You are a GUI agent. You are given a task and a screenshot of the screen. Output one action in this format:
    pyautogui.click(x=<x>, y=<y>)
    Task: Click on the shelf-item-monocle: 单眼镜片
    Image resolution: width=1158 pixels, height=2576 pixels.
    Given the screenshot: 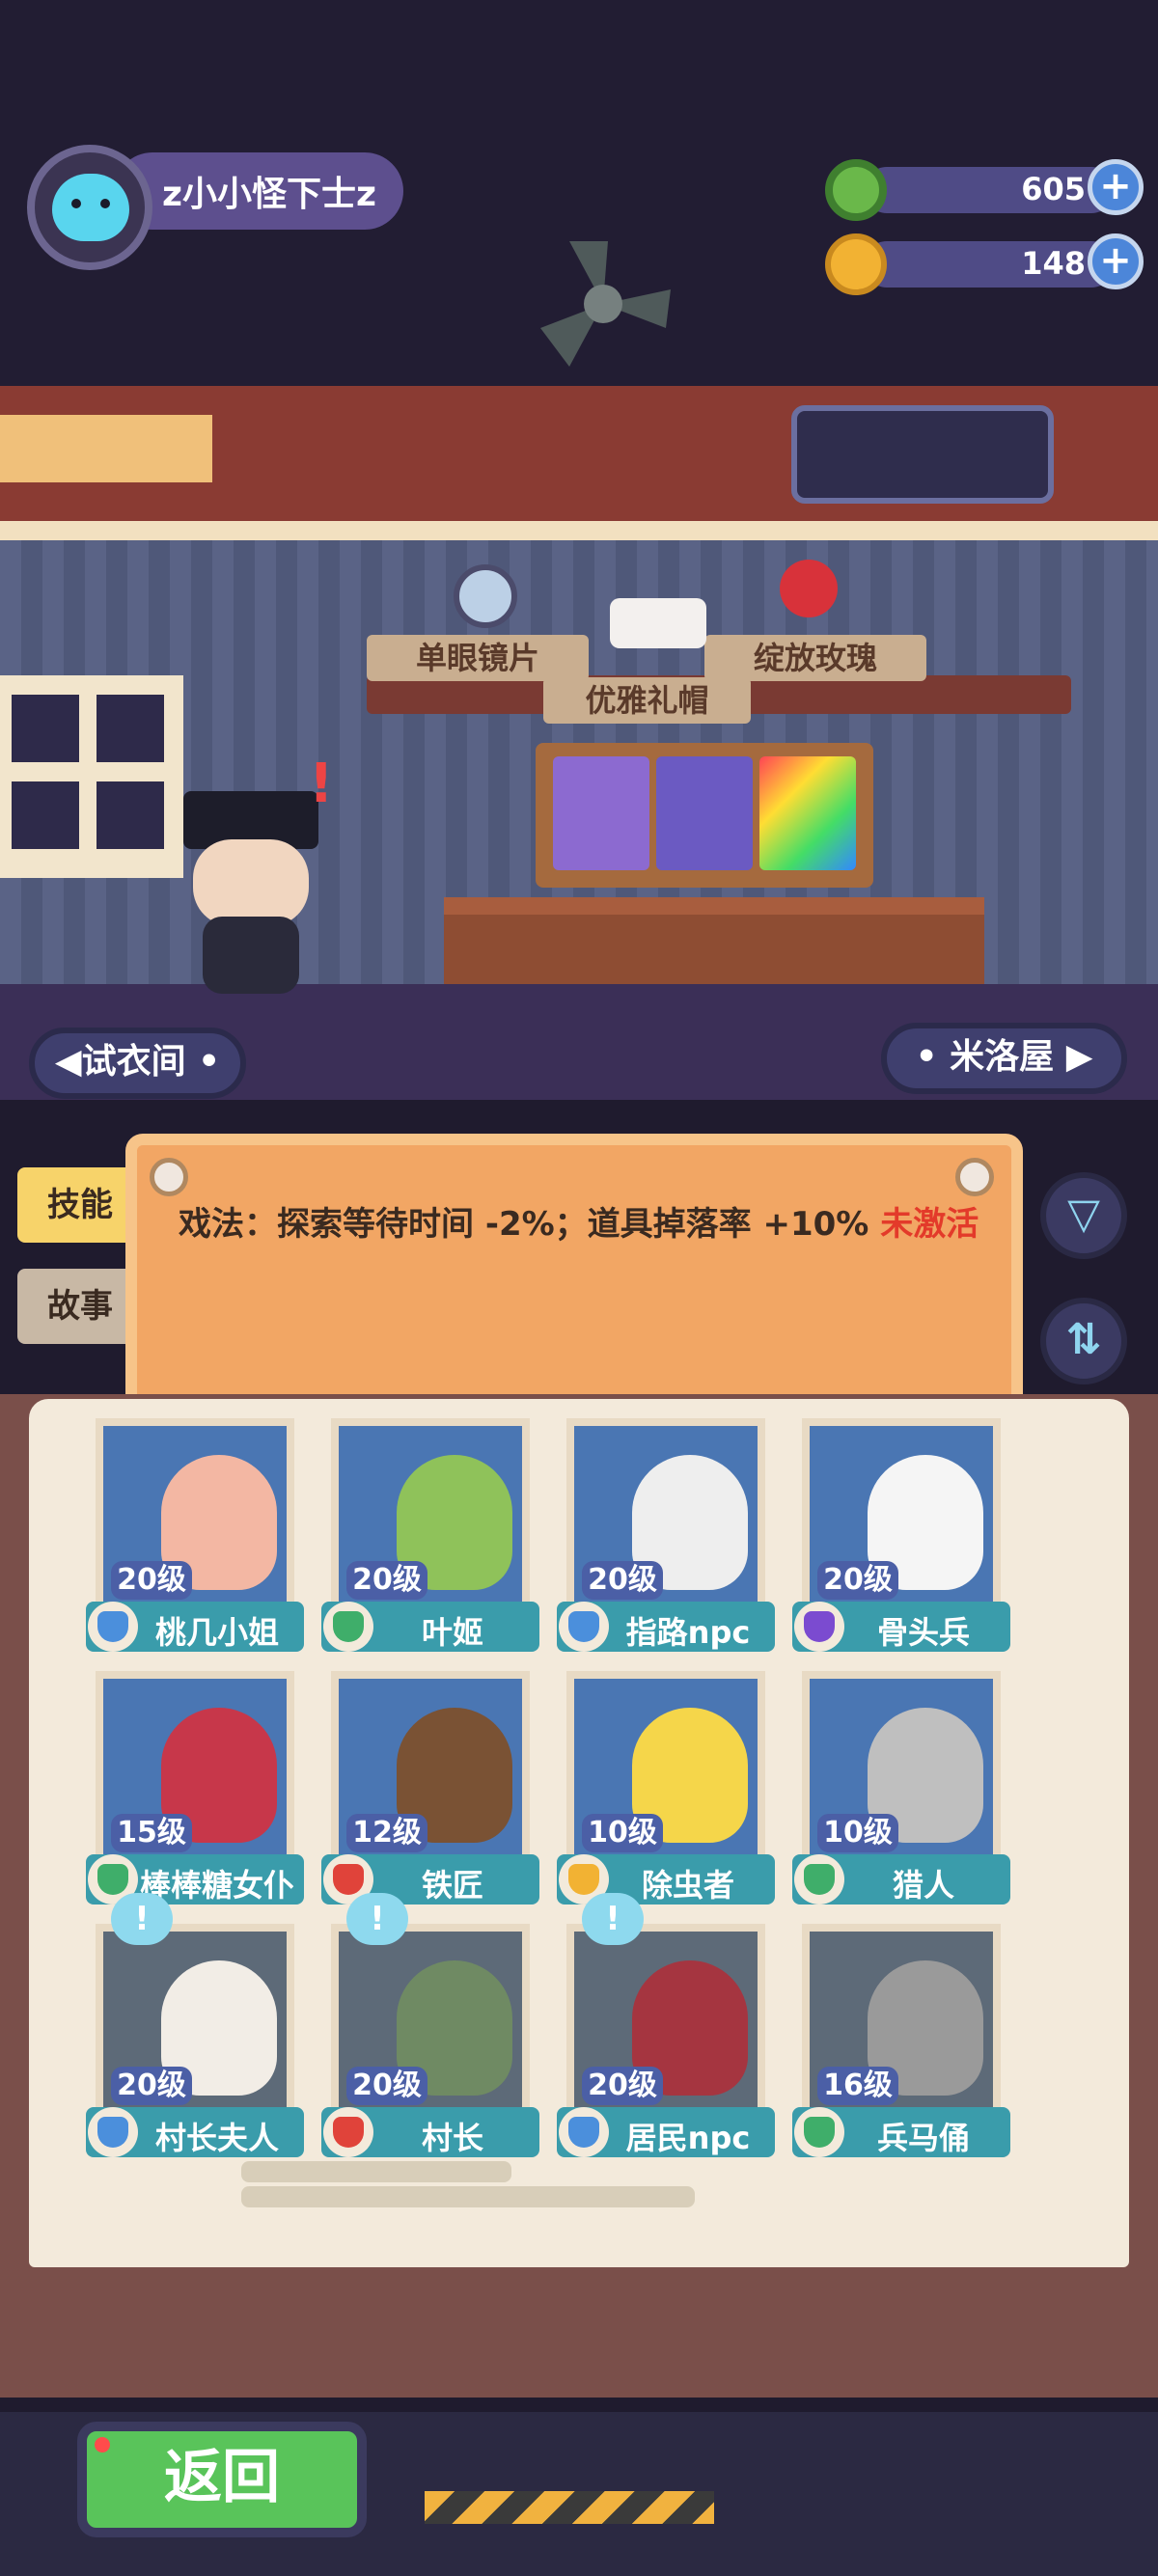 What is the action you would take?
    pyautogui.click(x=478, y=658)
    